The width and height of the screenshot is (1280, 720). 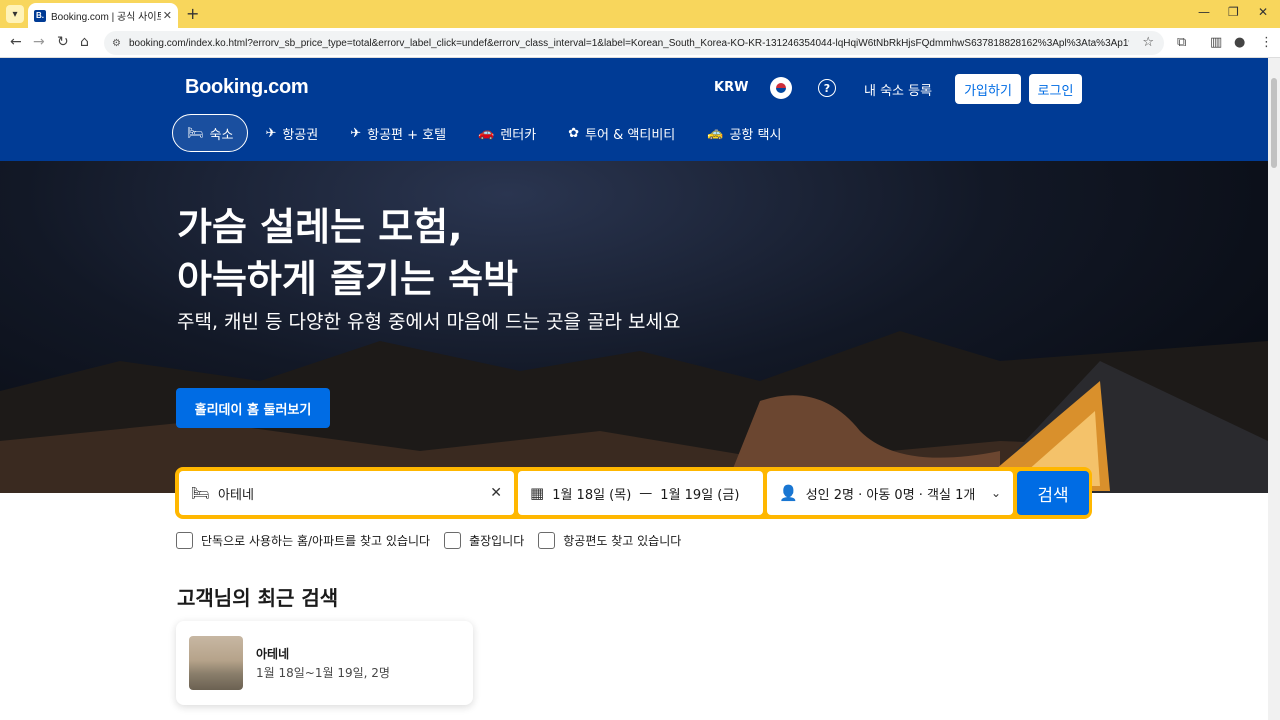 What do you see at coordinates (300, 135) in the screenshot?
I see `tab-label: 항공권` at bounding box center [300, 135].